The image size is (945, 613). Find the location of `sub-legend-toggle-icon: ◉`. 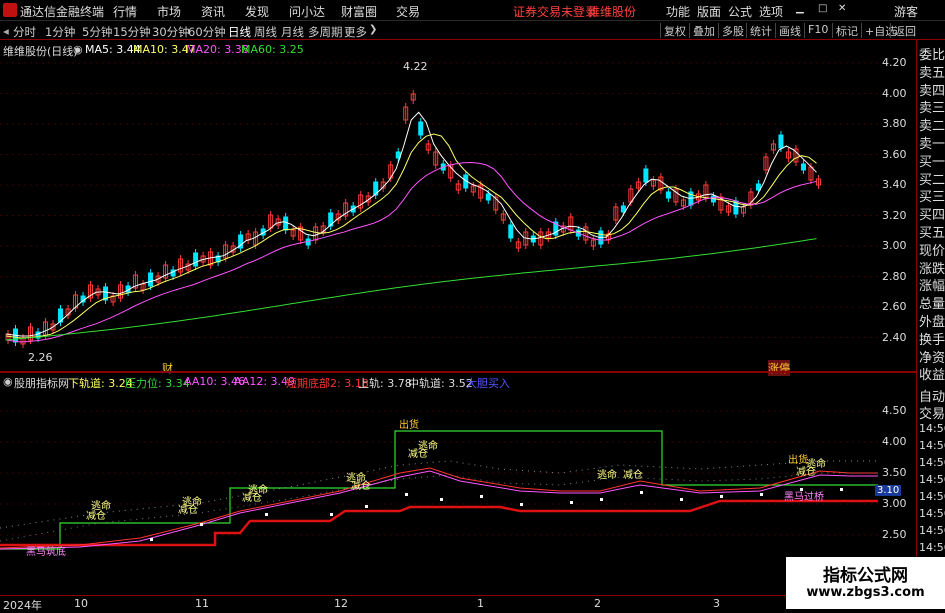

sub-legend-toggle-icon: ◉ is located at coordinates (8, 381).